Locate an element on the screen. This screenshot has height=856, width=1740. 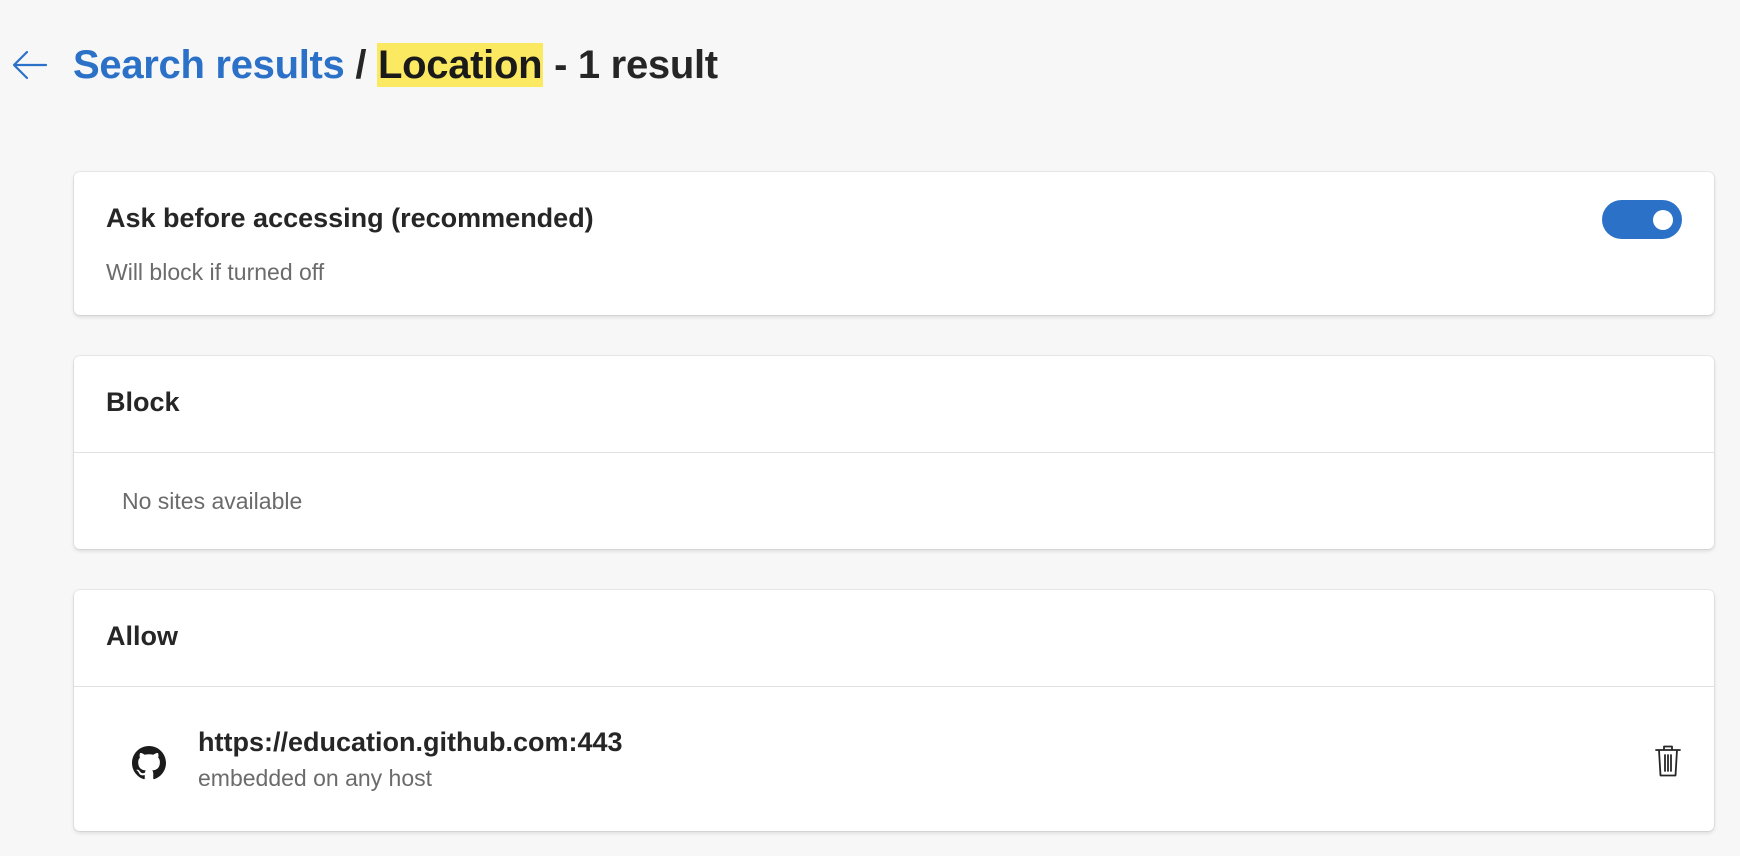
delete-site-button is located at coordinates (1668, 761).